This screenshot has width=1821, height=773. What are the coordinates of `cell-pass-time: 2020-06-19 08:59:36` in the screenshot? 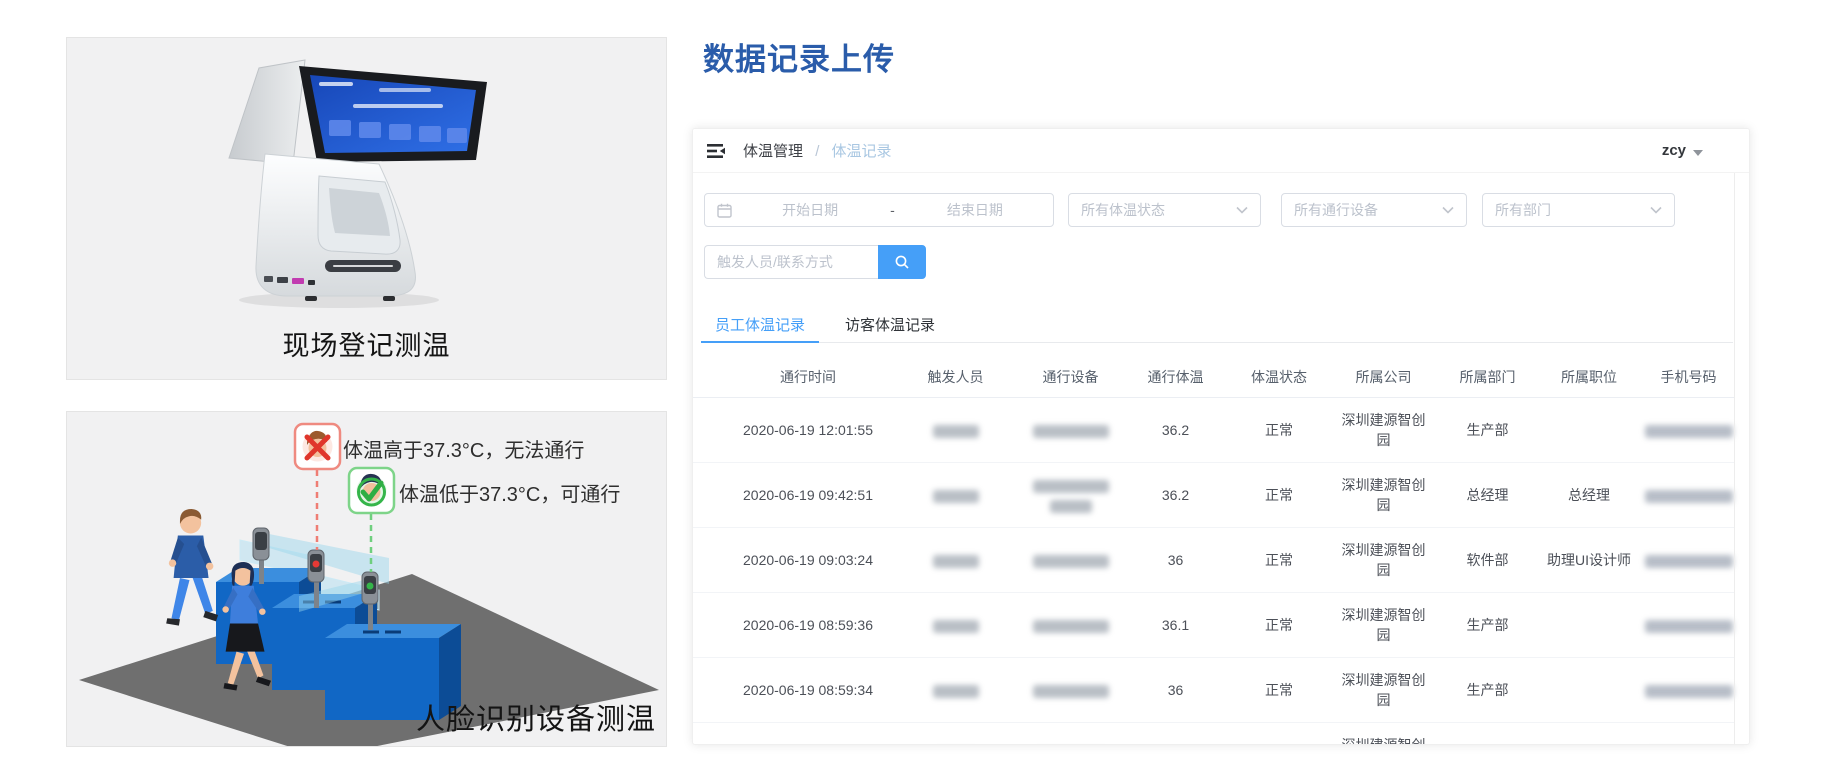 It's located at (808, 625).